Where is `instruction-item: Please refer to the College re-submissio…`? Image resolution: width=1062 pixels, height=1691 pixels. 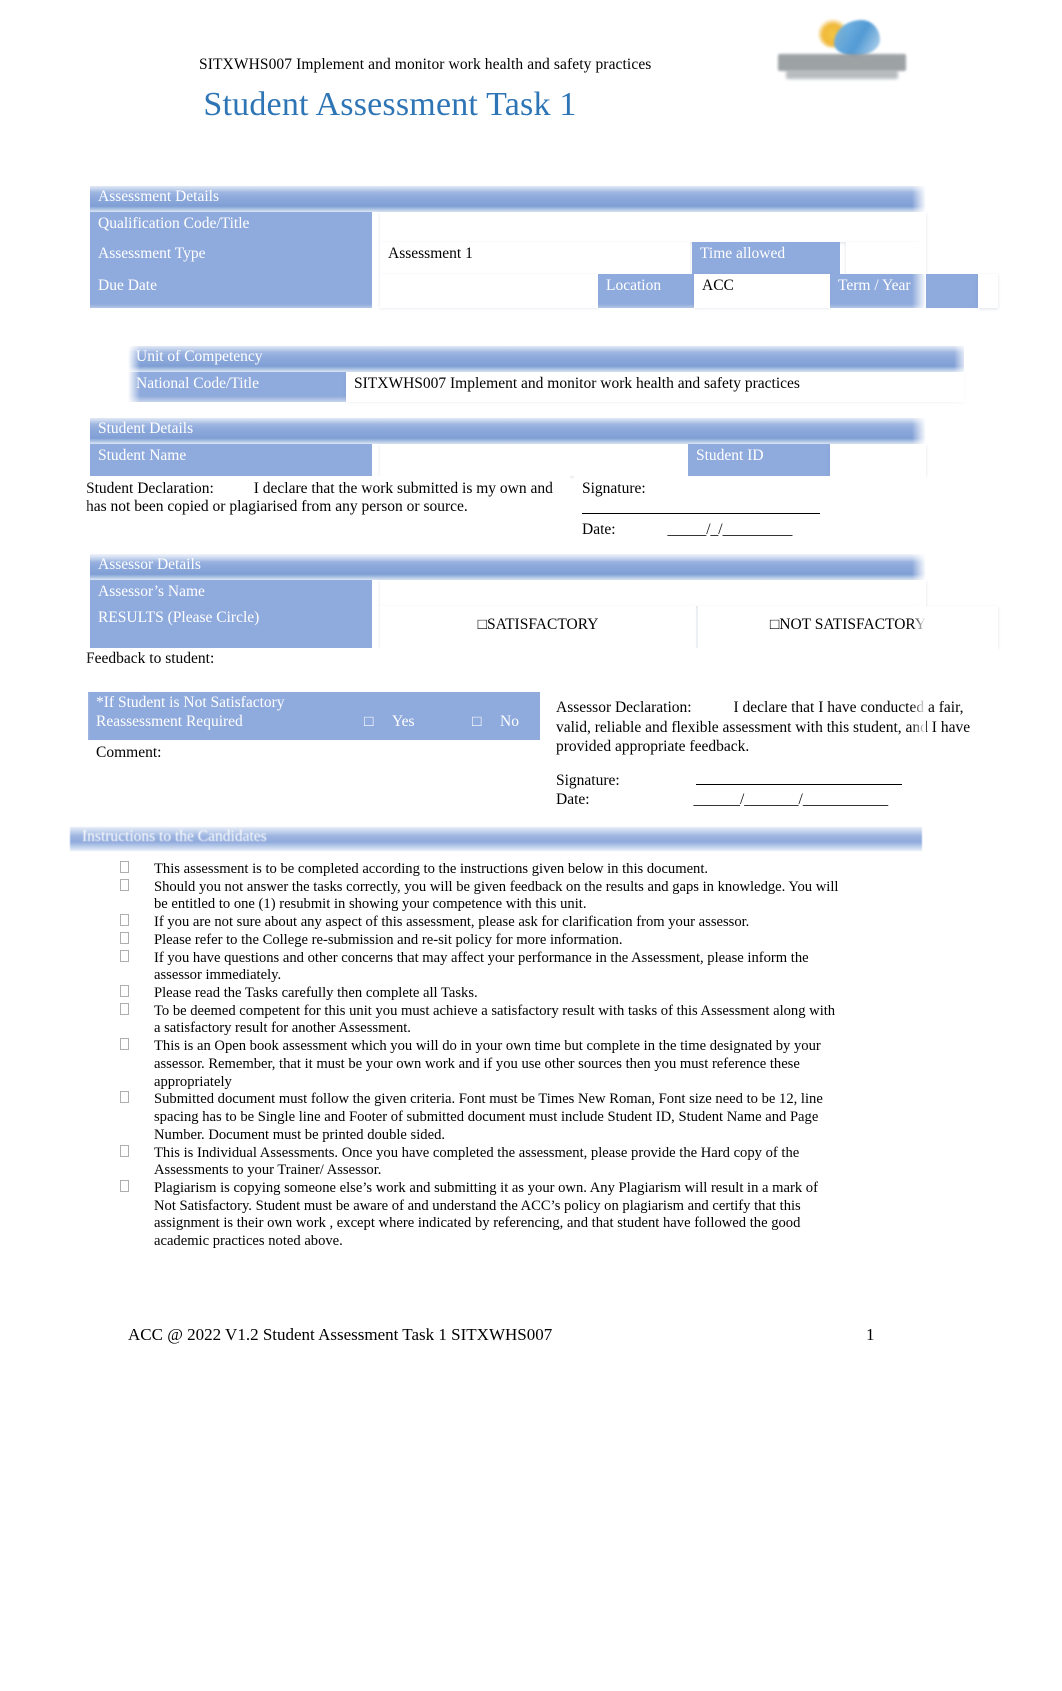 instruction-item: Please refer to the College re-submissio… is located at coordinates (477, 940).